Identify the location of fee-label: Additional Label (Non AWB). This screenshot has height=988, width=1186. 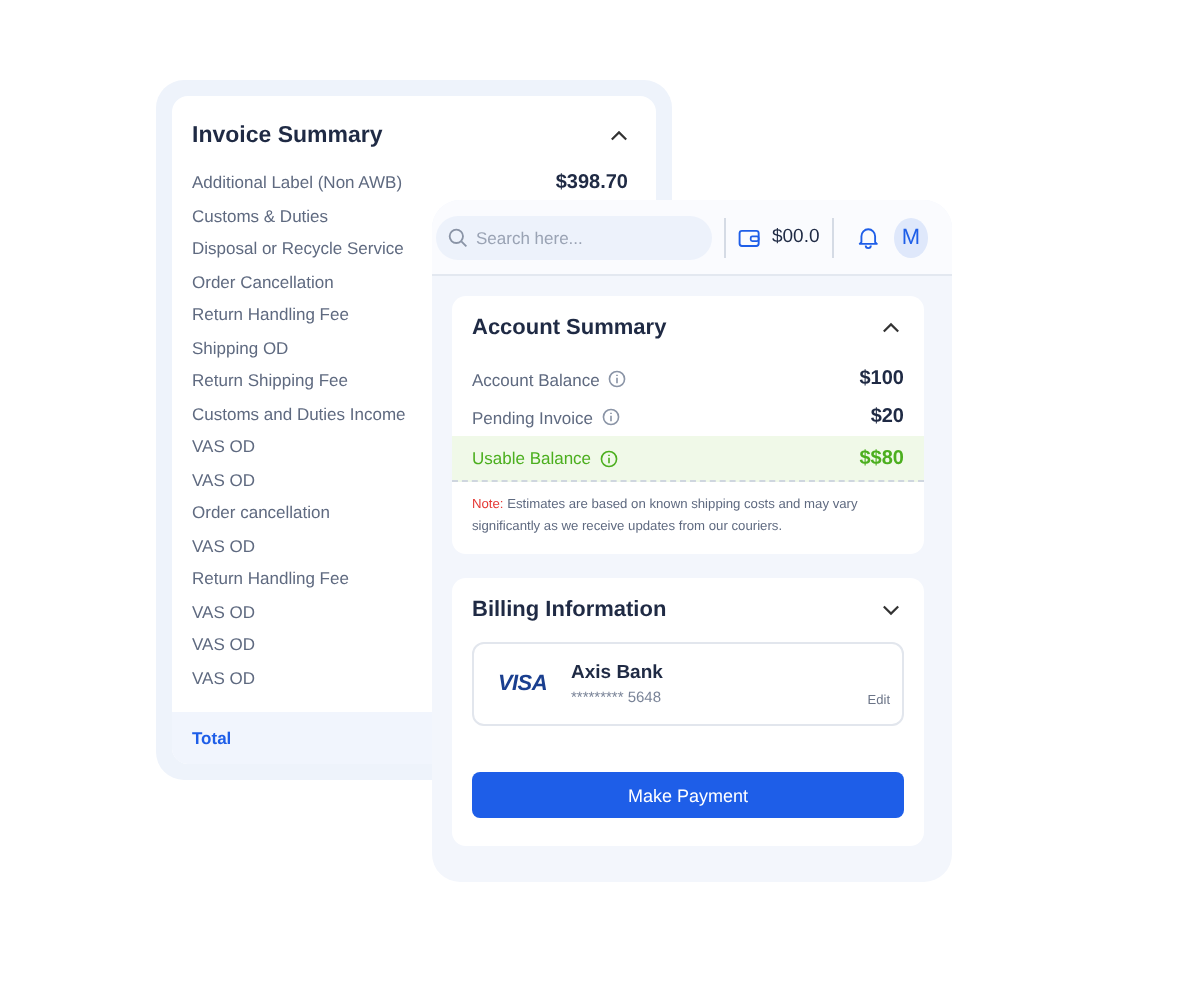
(297, 182).